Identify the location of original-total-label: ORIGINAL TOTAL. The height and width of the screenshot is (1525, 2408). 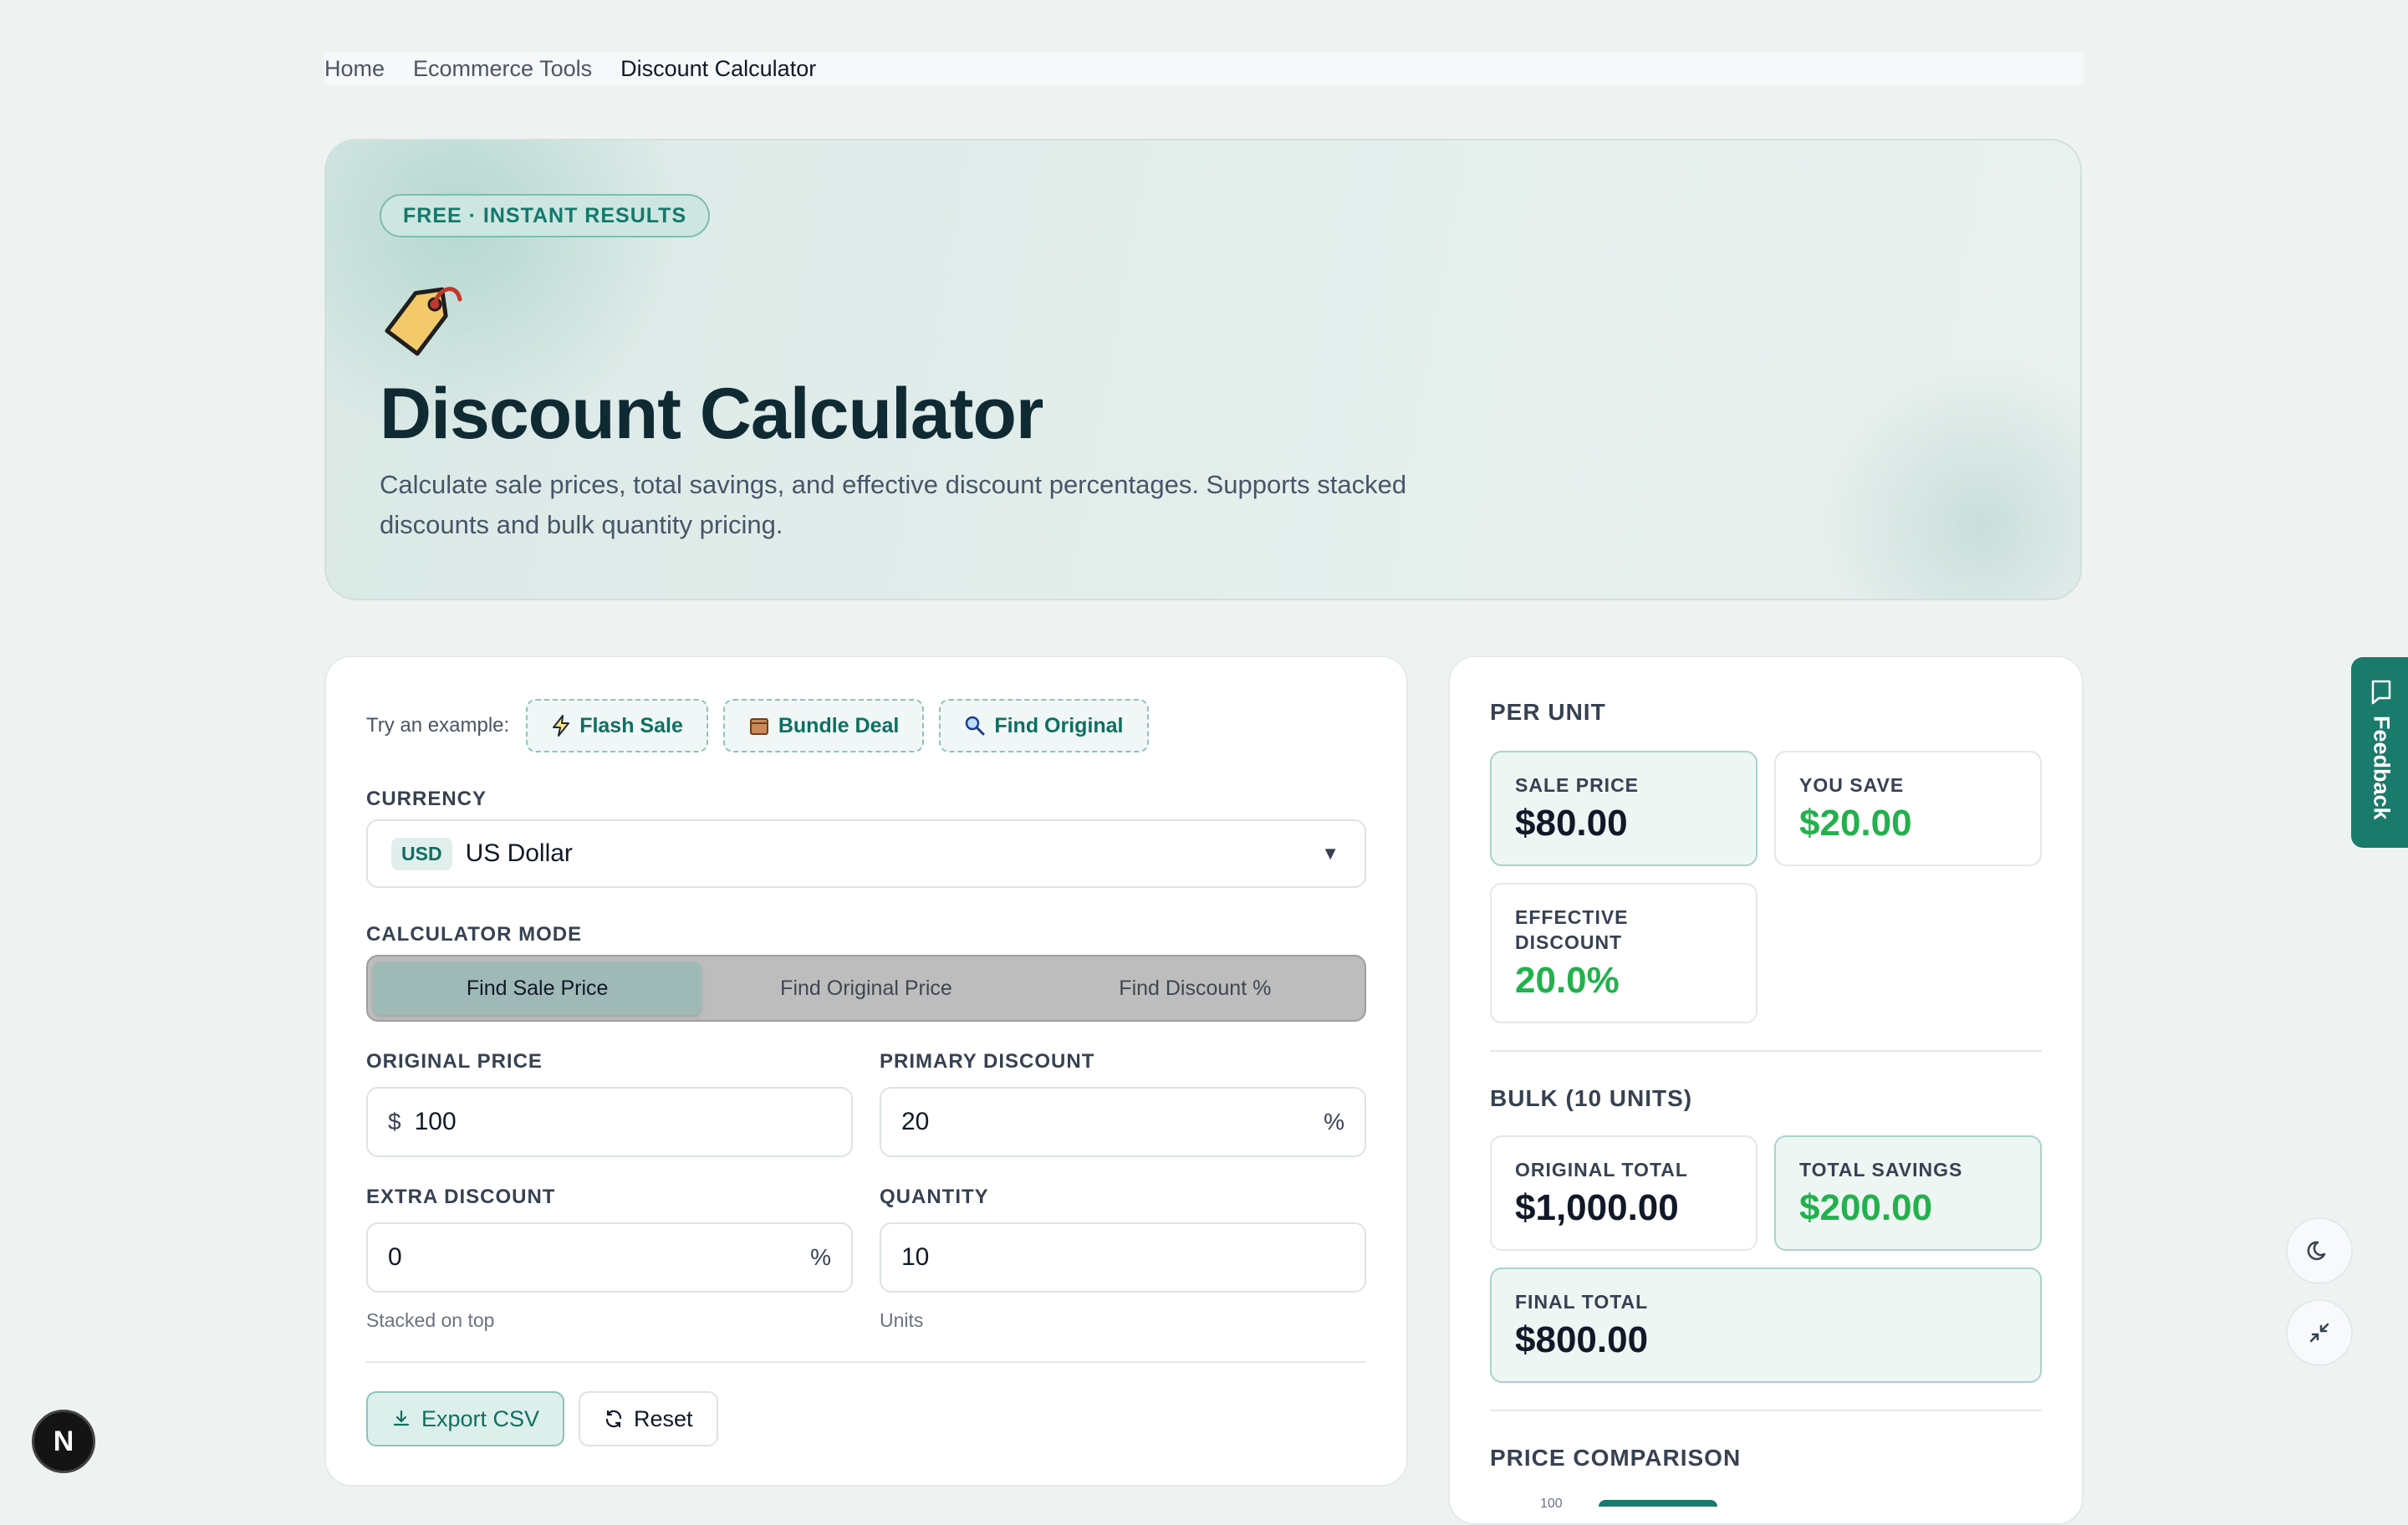
(1602, 1170).